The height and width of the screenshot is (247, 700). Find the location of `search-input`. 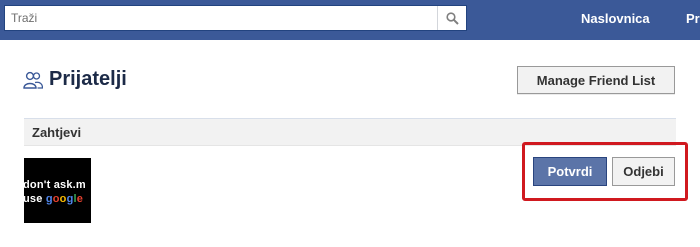

search-input is located at coordinates (220, 18).